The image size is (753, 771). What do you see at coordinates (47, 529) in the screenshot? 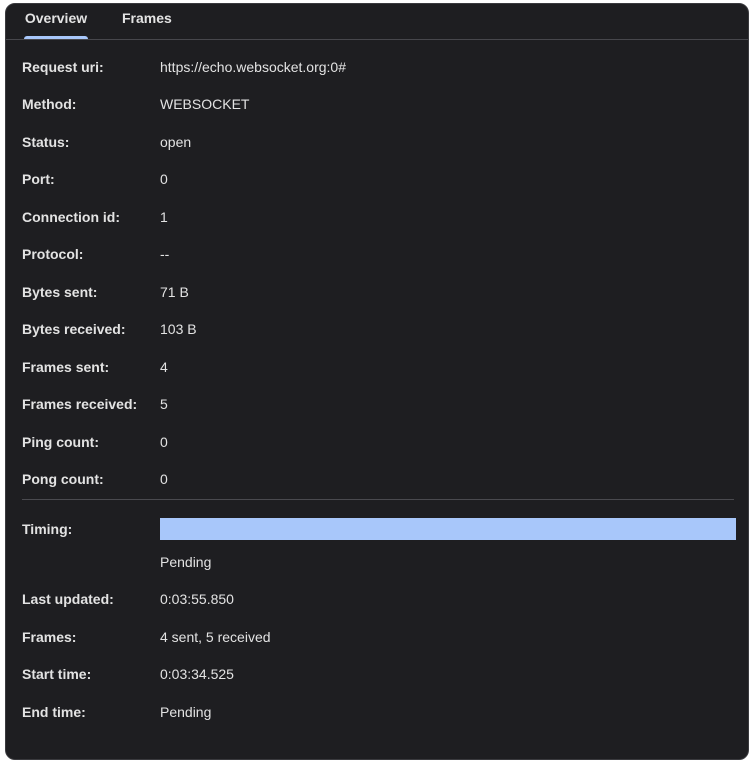
I see `timing-label: Timing:` at bounding box center [47, 529].